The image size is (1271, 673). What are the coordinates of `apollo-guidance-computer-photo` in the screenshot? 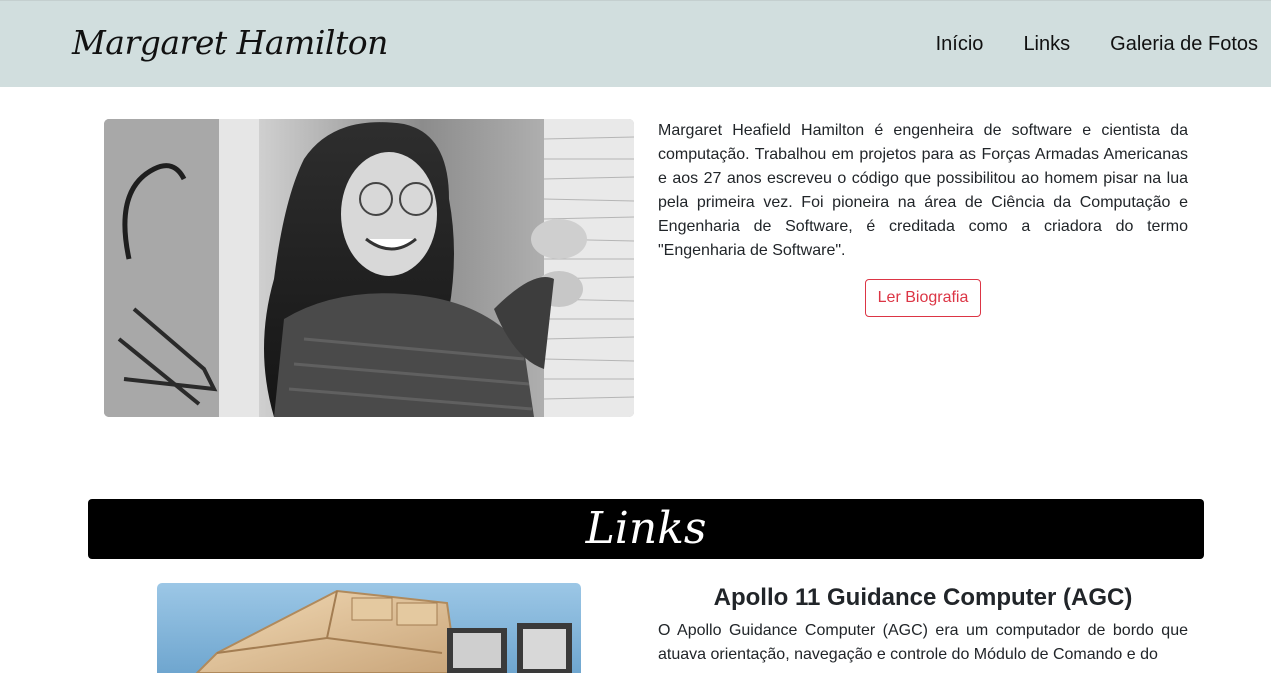 It's located at (369, 628).